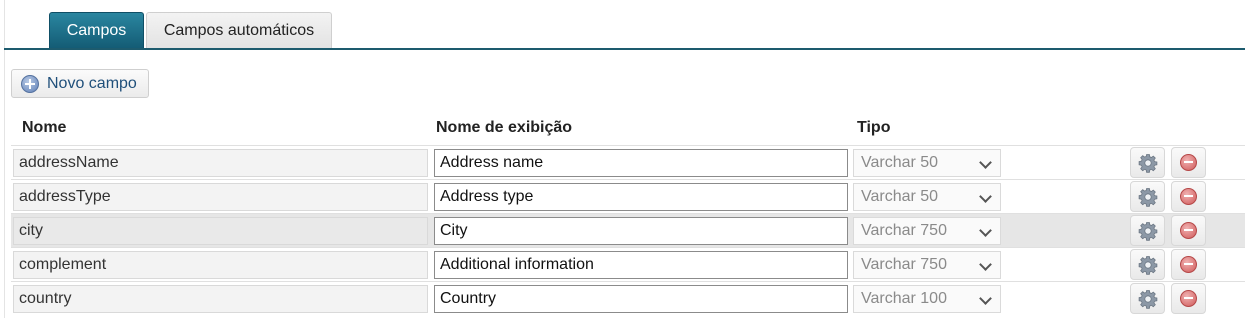  What do you see at coordinates (220, 231) in the screenshot?
I see `field-name-input: city` at bounding box center [220, 231].